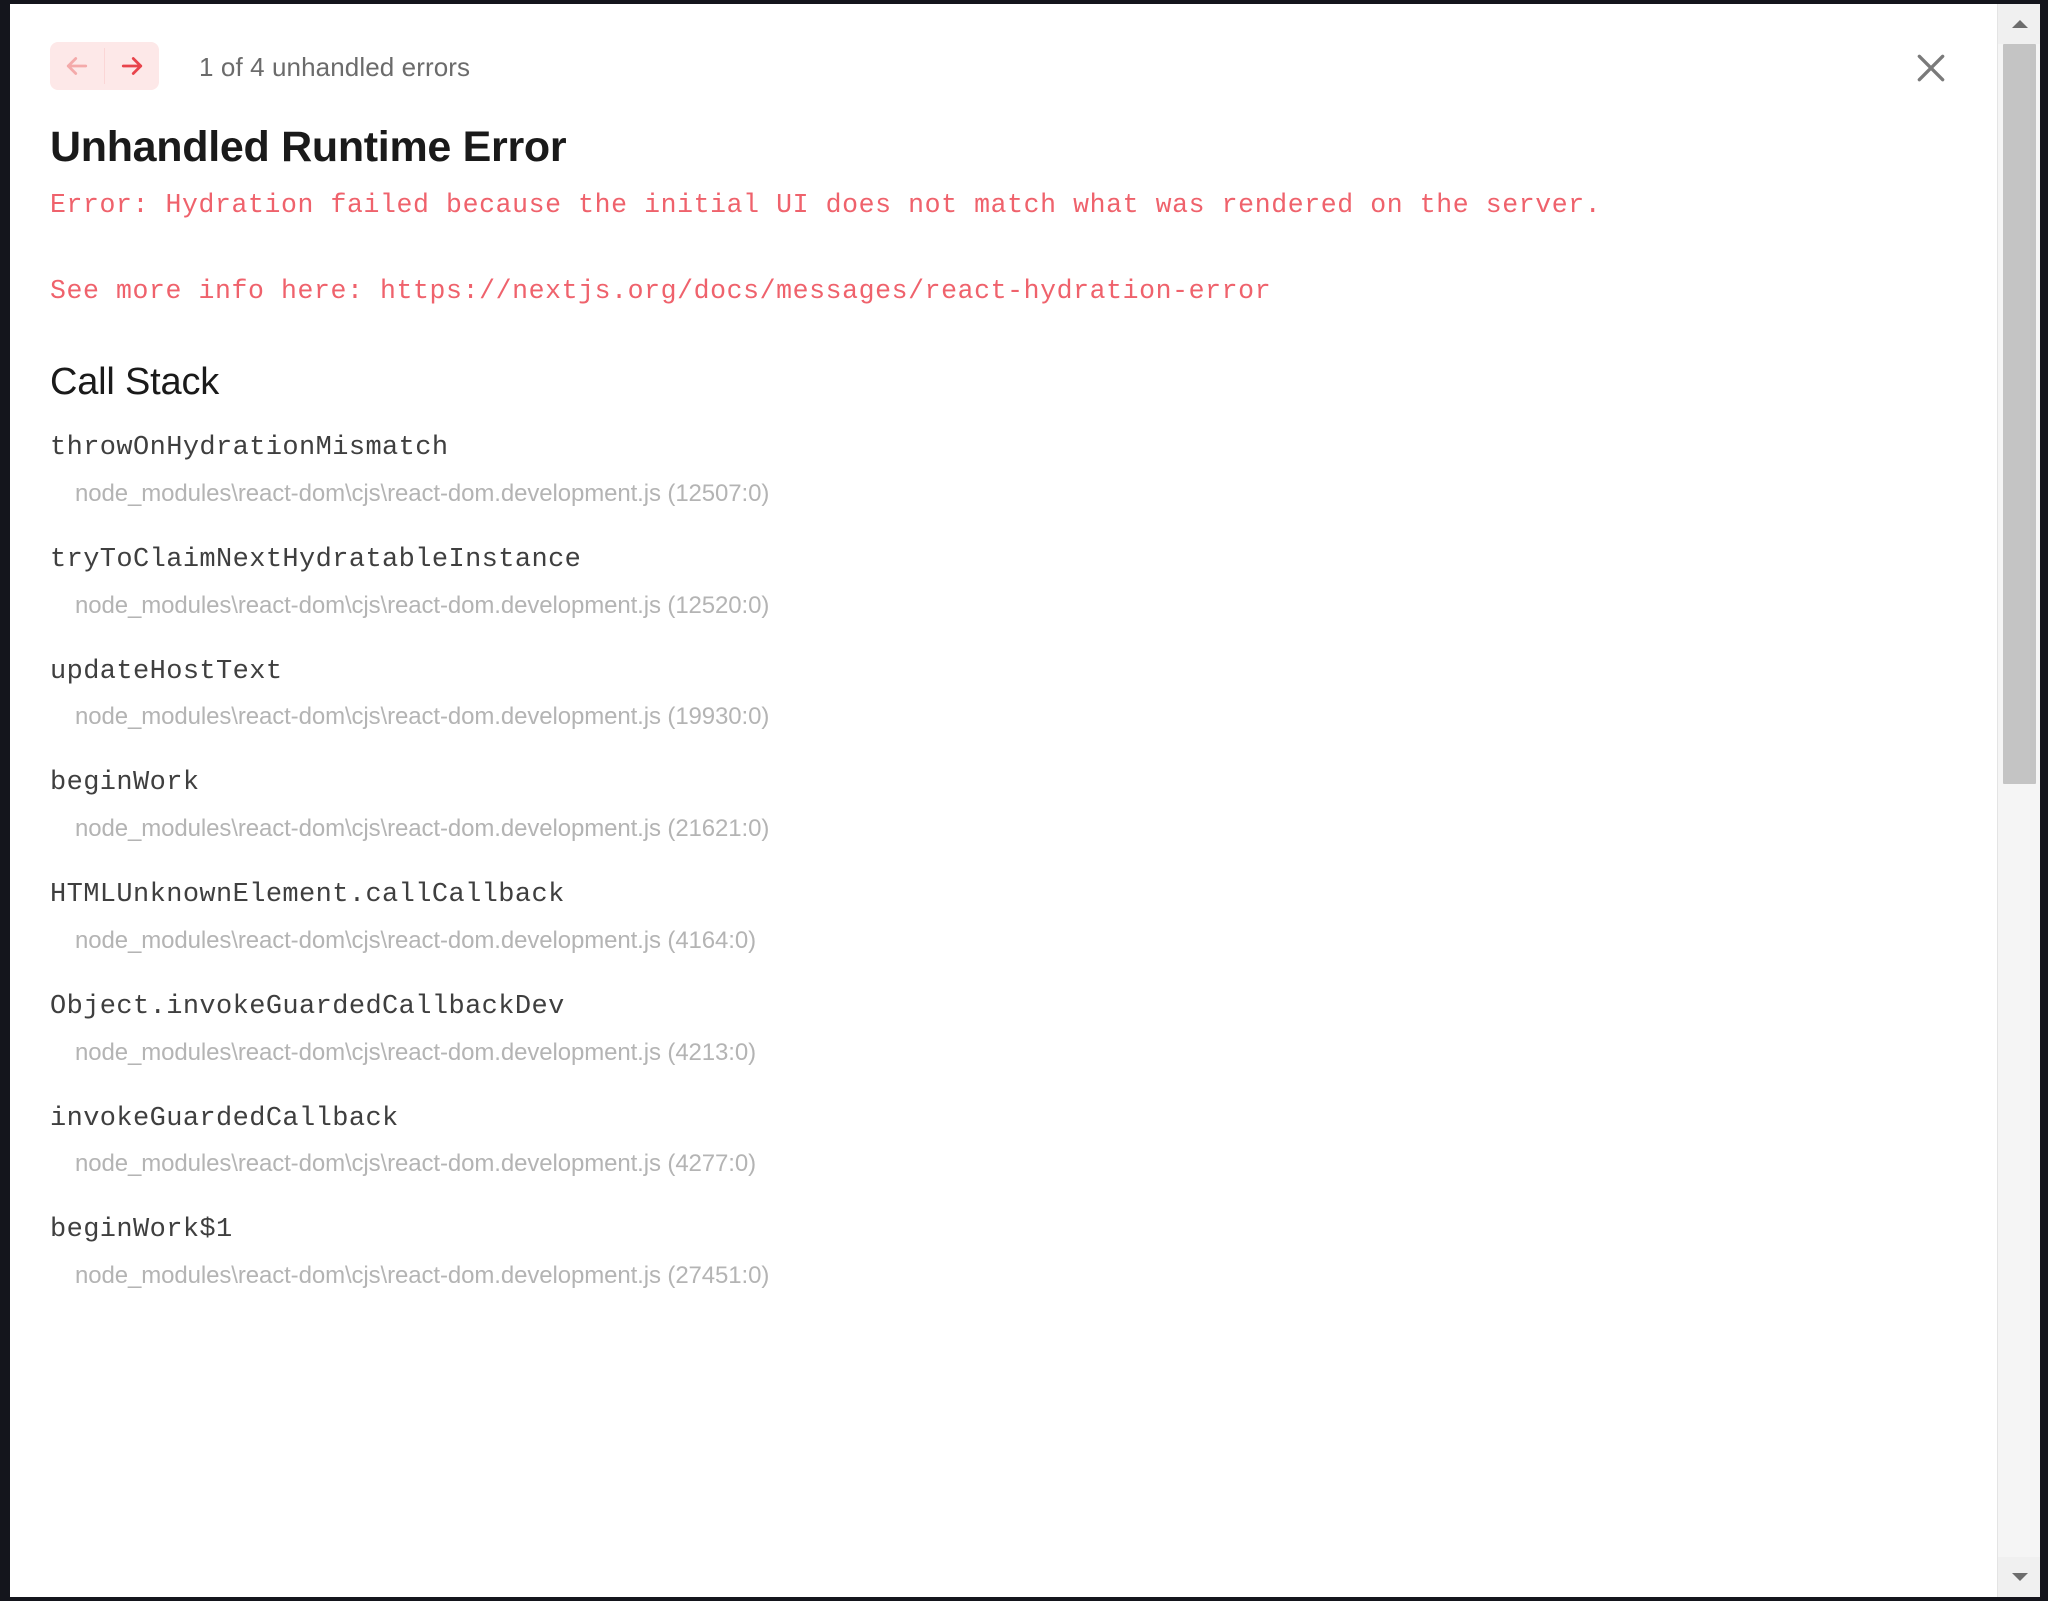 This screenshot has height=1601, width=2048. What do you see at coordinates (166, 671) in the screenshot?
I see `frame-function-name: updateHostText` at bounding box center [166, 671].